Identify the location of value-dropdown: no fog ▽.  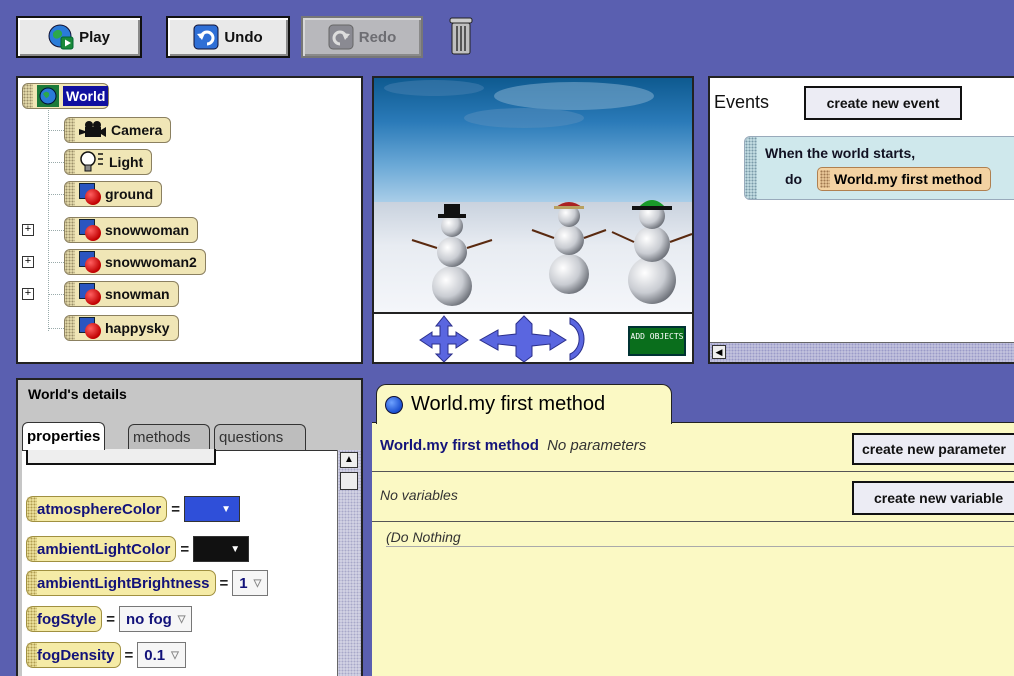
(155, 619).